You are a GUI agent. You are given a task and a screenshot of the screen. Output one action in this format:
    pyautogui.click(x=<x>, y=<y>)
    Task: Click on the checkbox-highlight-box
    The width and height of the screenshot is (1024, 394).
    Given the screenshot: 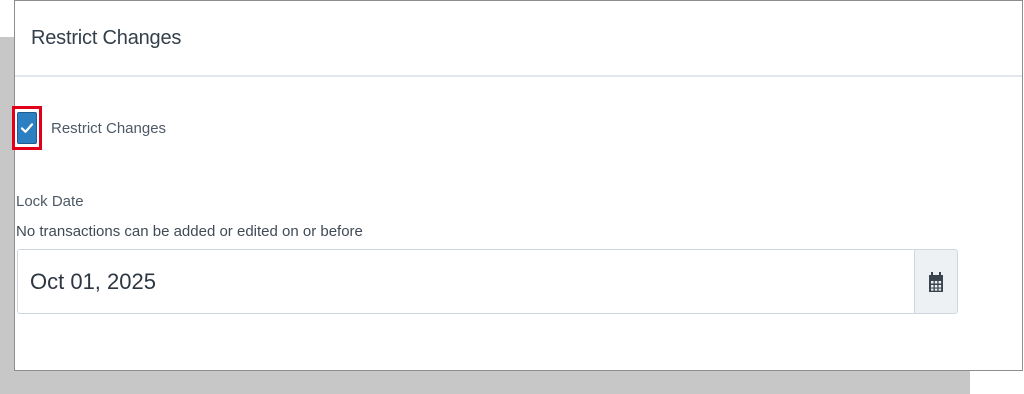 What is the action you would take?
    pyautogui.click(x=27, y=128)
    